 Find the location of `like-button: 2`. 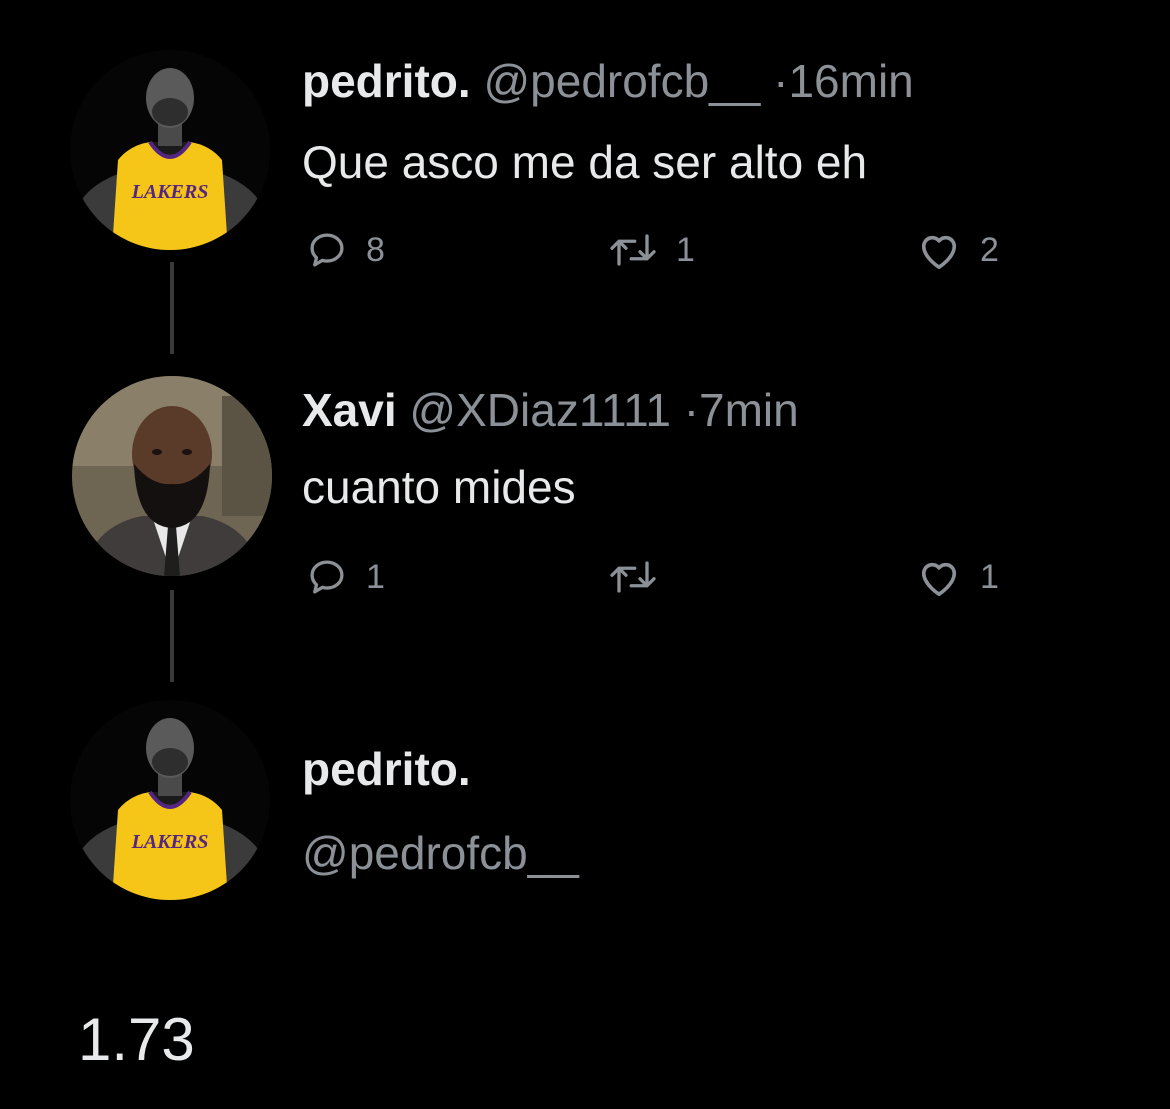

like-button: 2 is located at coordinates (957, 250).